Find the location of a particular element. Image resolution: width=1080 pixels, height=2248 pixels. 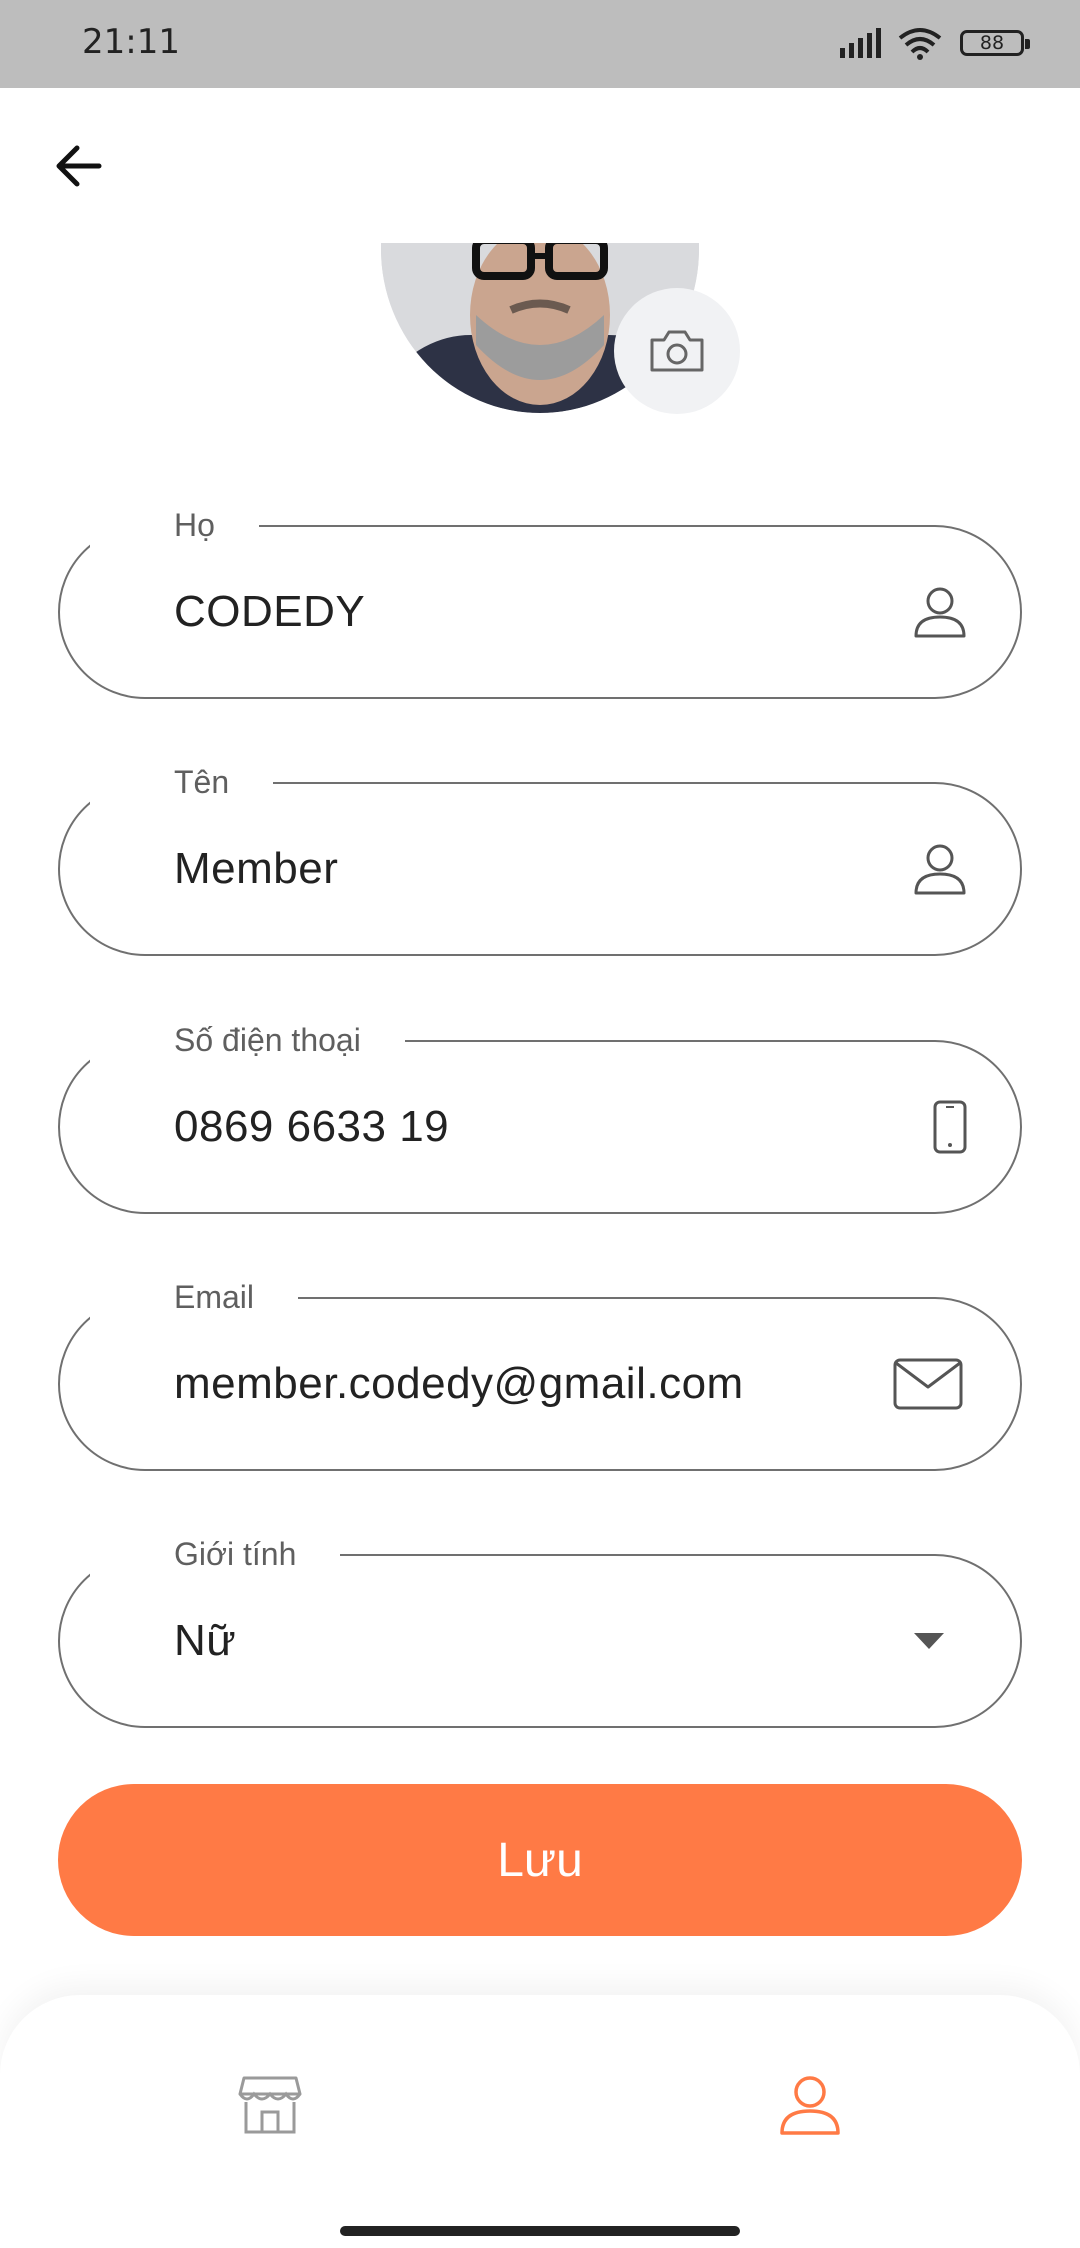

status-icons: 88 is located at coordinates (940, 44).